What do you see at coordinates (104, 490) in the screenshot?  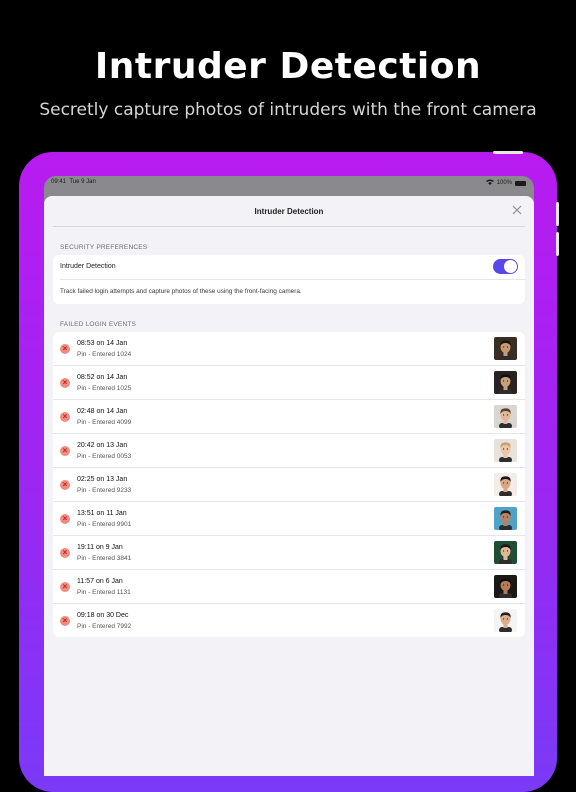 I see `event-description: Pin - Entered 9233` at bounding box center [104, 490].